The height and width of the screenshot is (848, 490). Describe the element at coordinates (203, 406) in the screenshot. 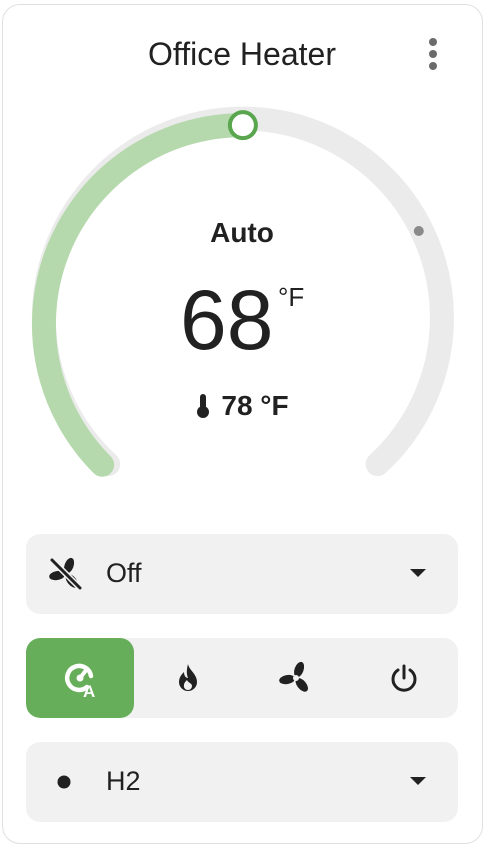

I see `thermometer-icon` at that location.